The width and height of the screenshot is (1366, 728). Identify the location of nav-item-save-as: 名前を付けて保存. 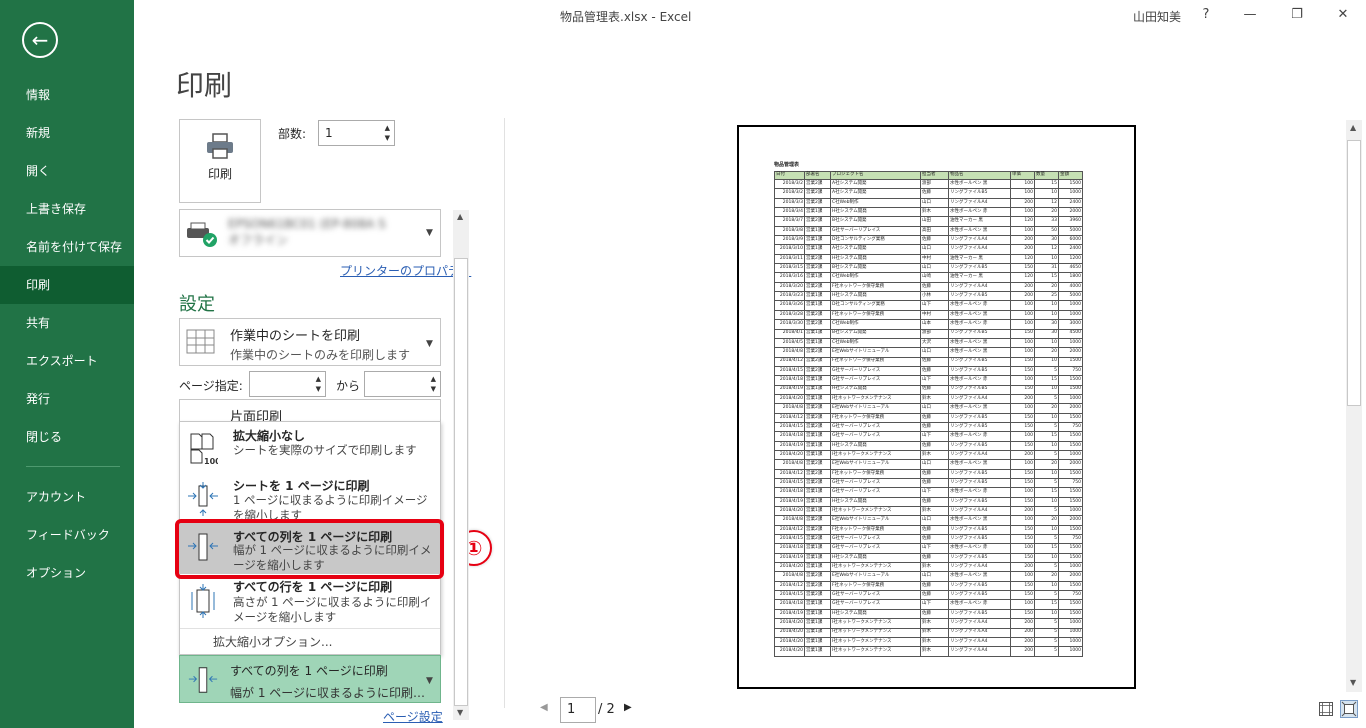
(67, 247).